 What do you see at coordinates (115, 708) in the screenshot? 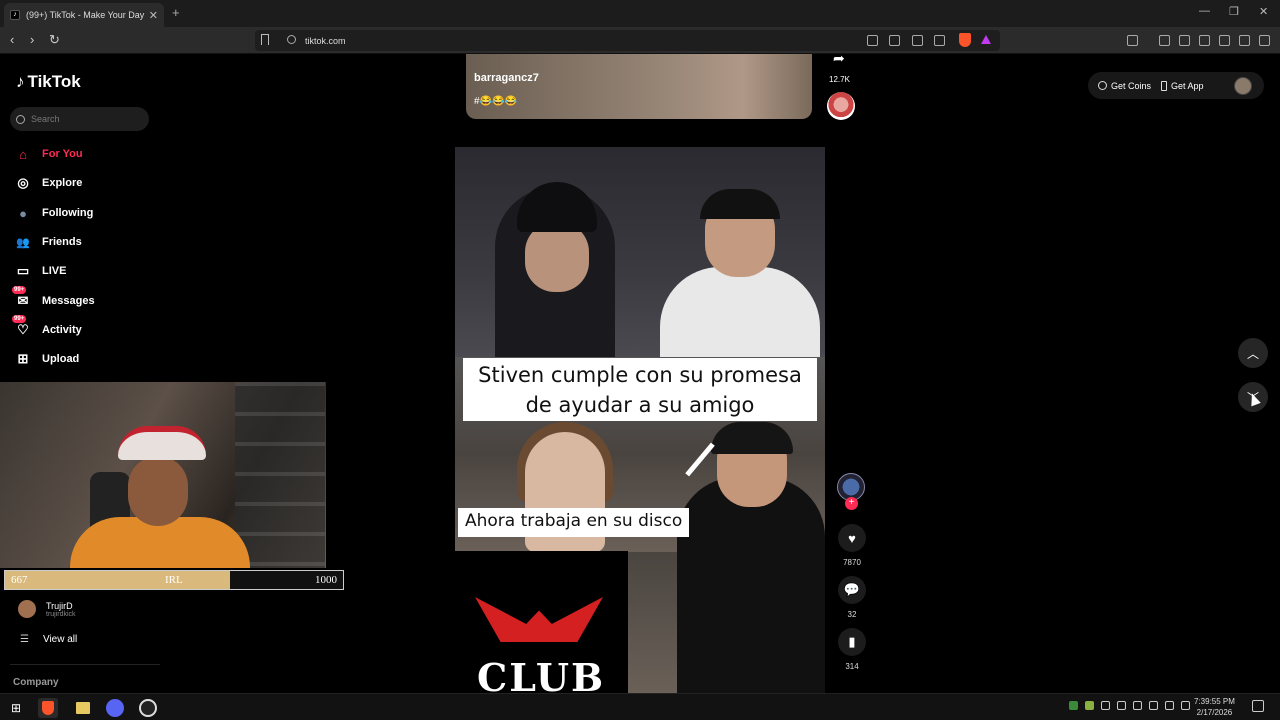
I see `discord-icon` at bounding box center [115, 708].